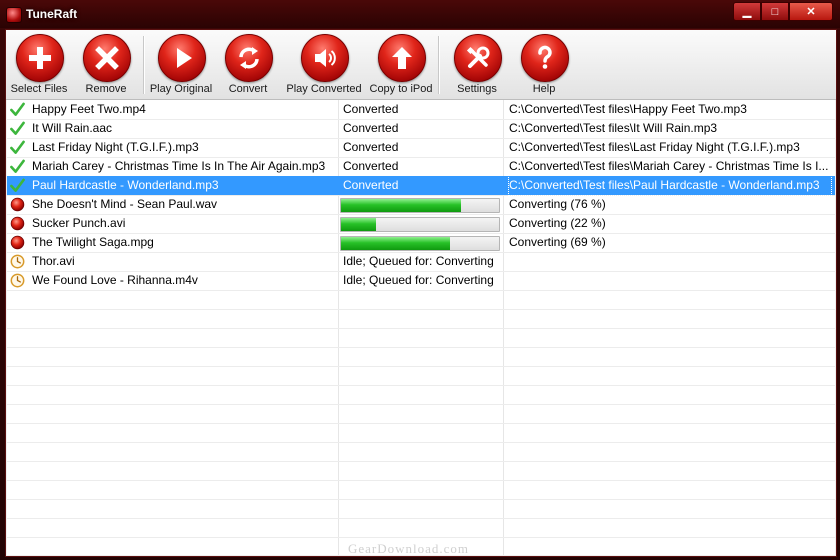  What do you see at coordinates (409, 548) in the screenshot?
I see `watermark: GearDownload.com` at bounding box center [409, 548].